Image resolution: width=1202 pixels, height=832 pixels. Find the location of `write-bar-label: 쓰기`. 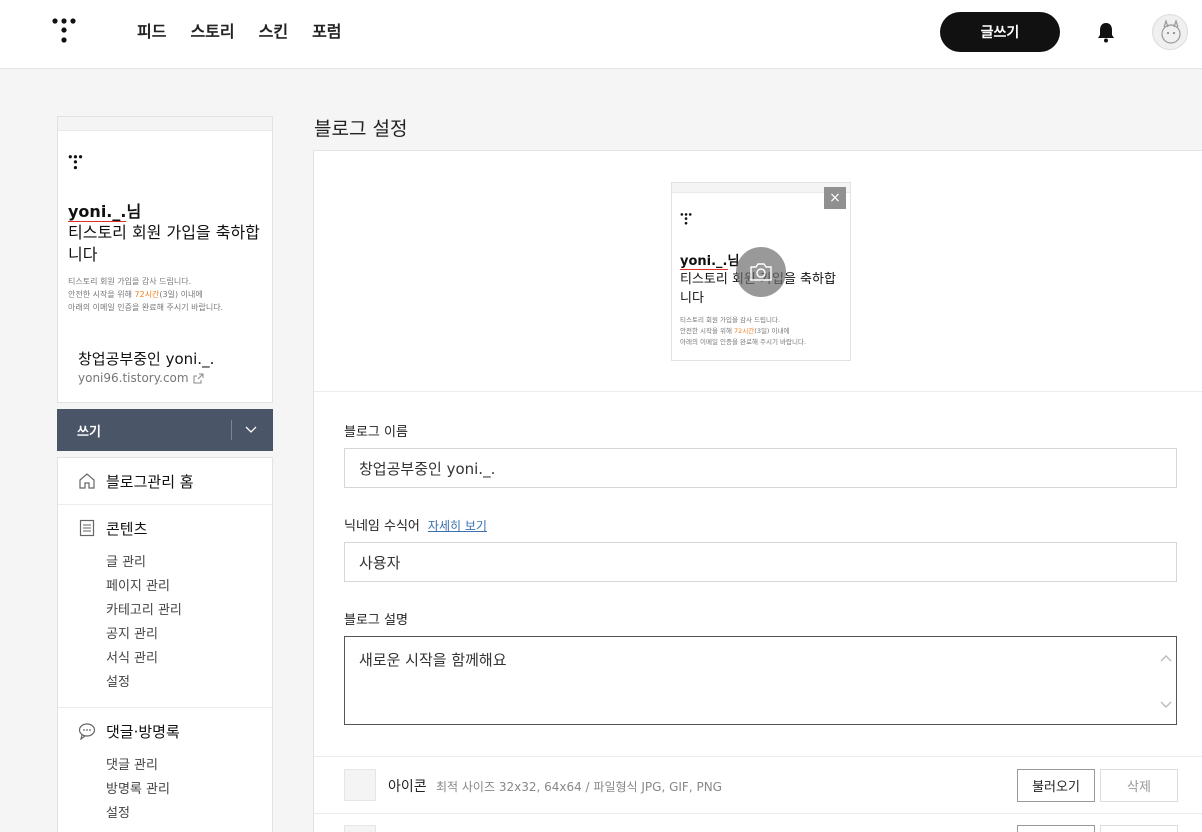

write-bar-label: 쓰기 is located at coordinates (89, 432).